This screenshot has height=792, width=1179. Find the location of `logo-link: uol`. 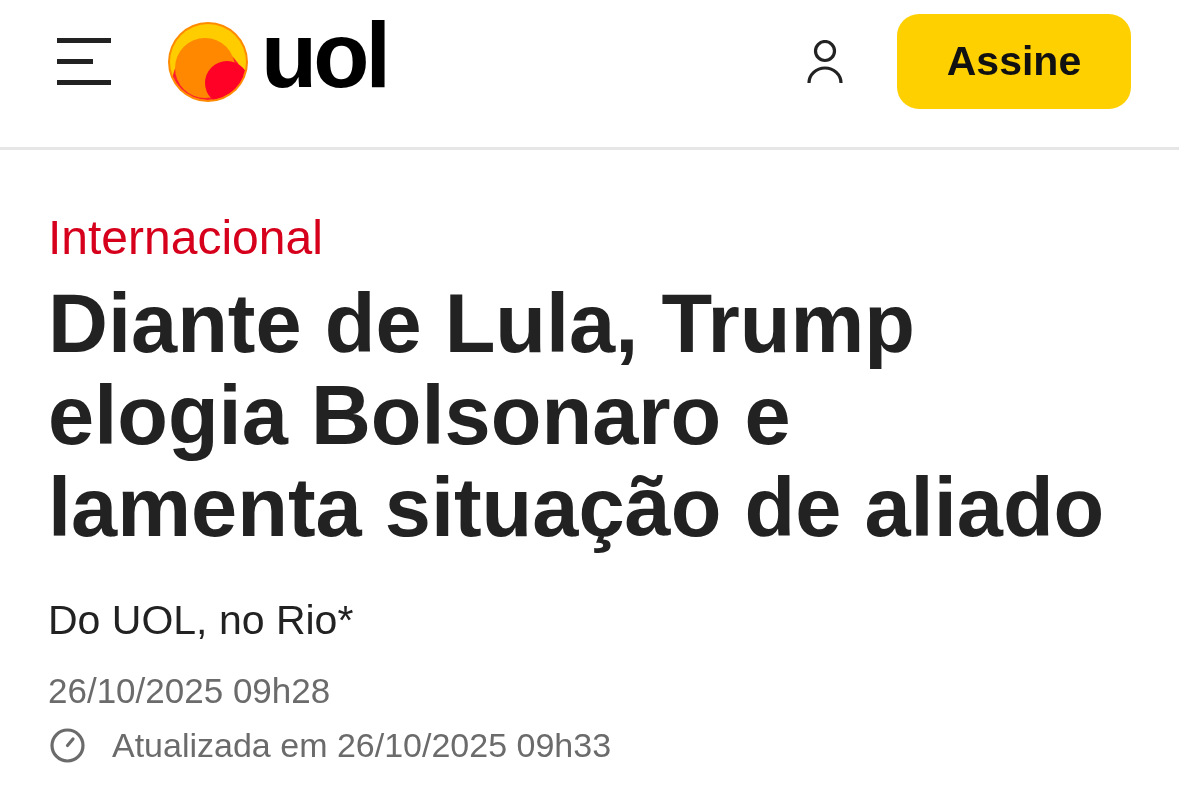

logo-link: uol is located at coordinates (277, 61).